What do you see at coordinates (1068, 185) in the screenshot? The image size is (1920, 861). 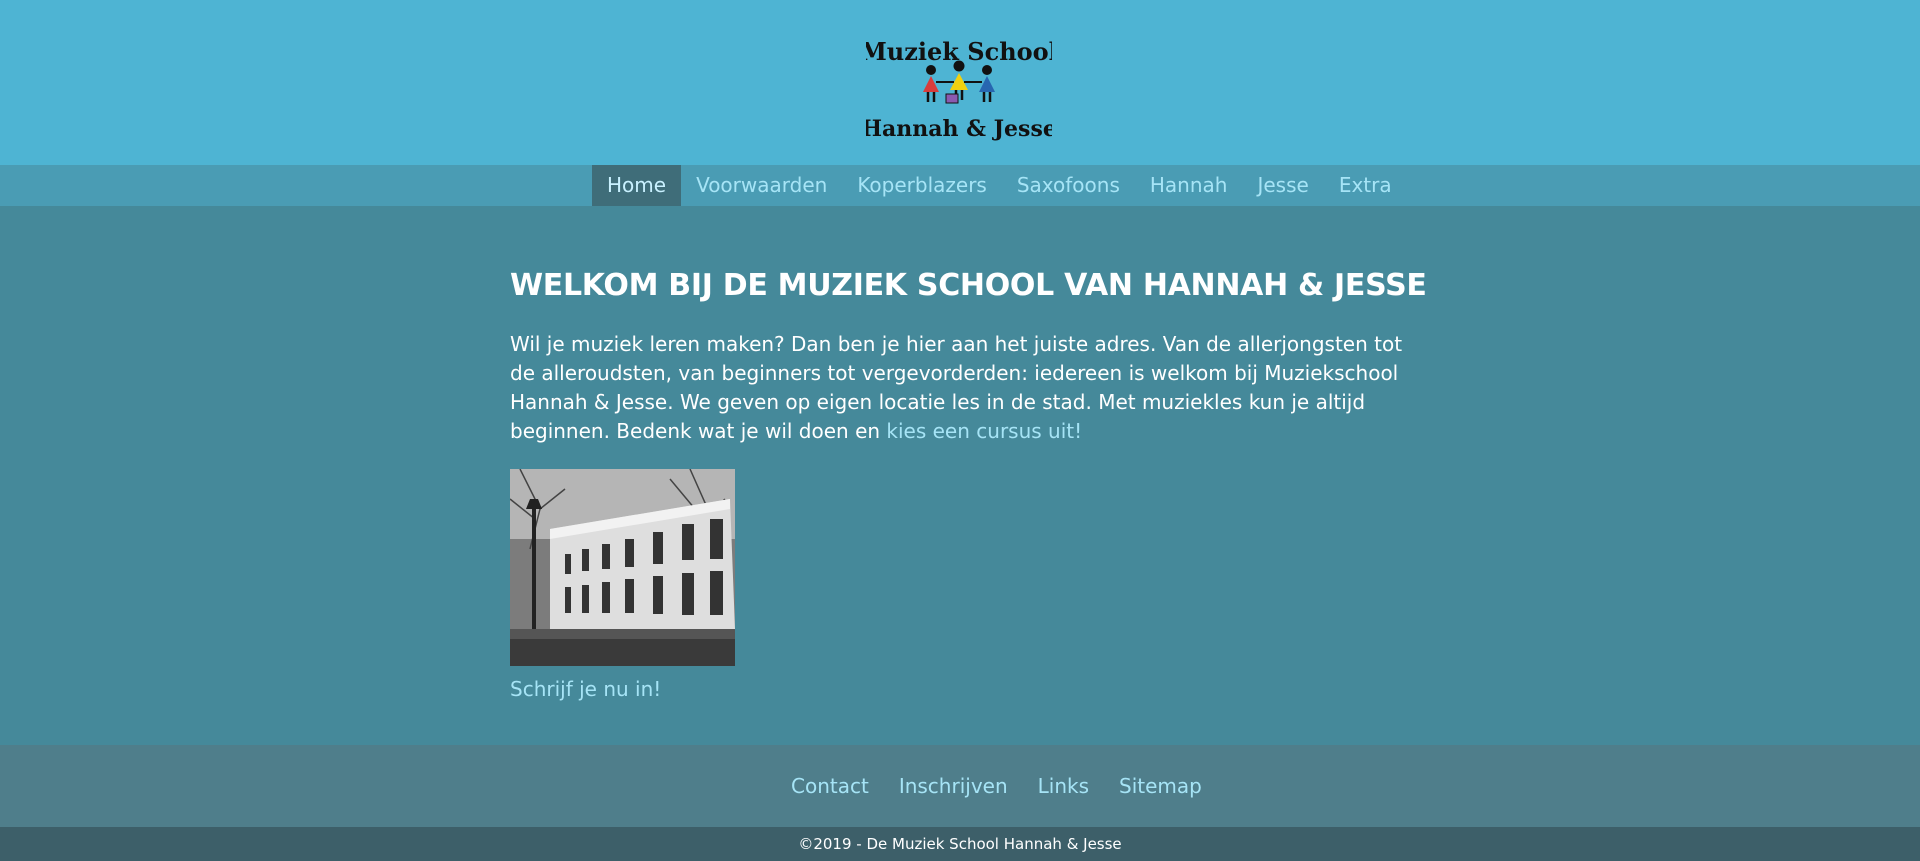 I see `nav-item-saxofoons: Saxofoons` at bounding box center [1068, 185].